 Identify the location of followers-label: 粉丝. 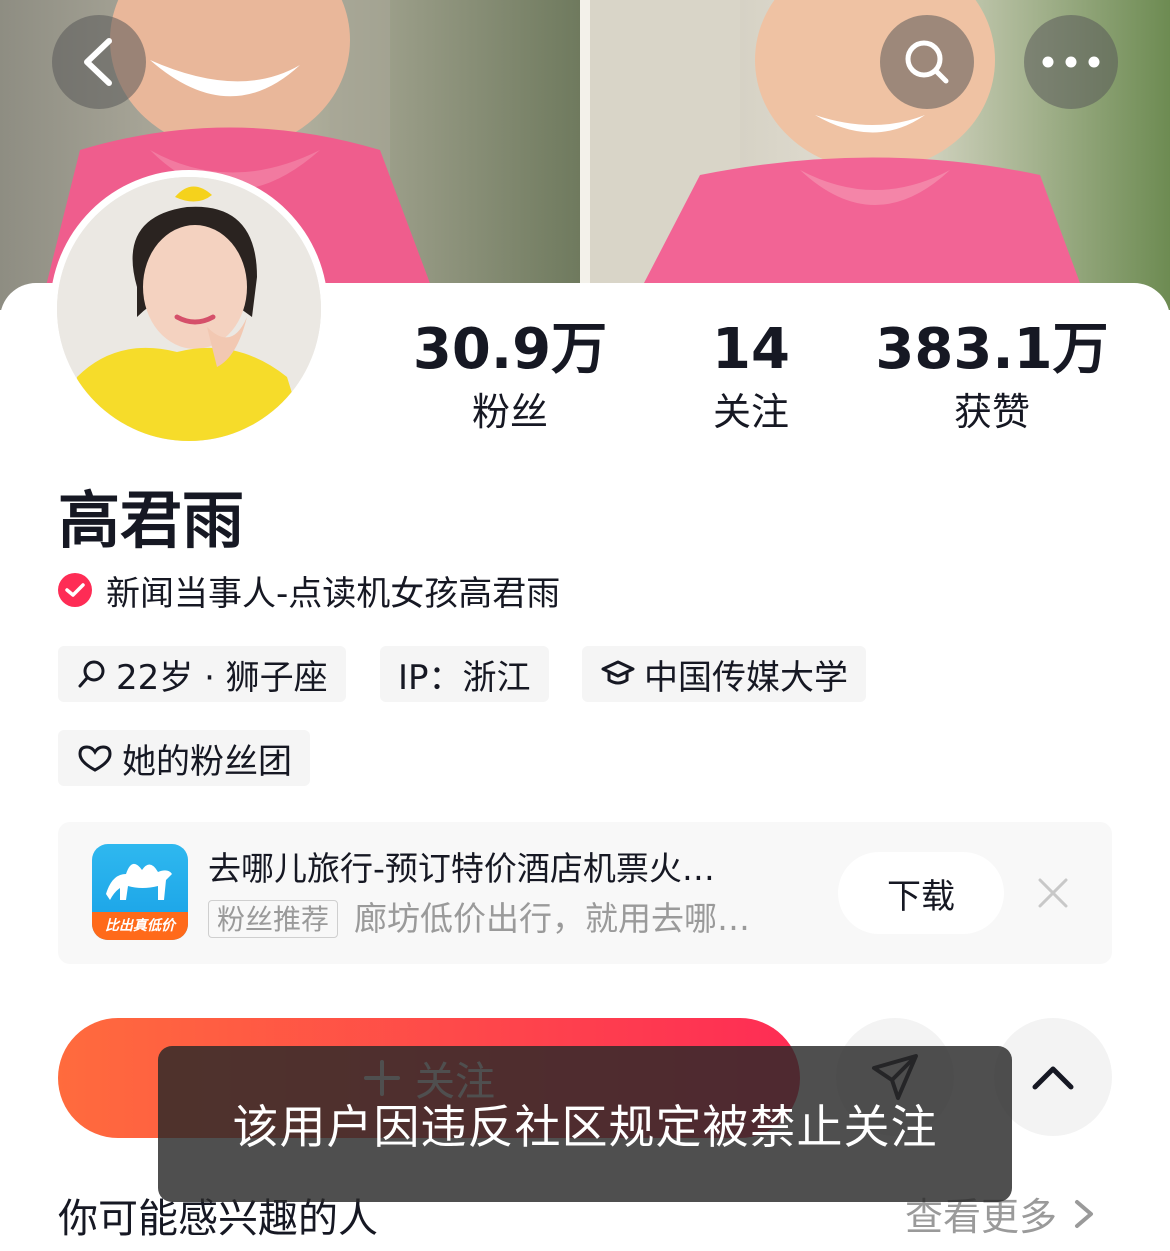
(509, 412).